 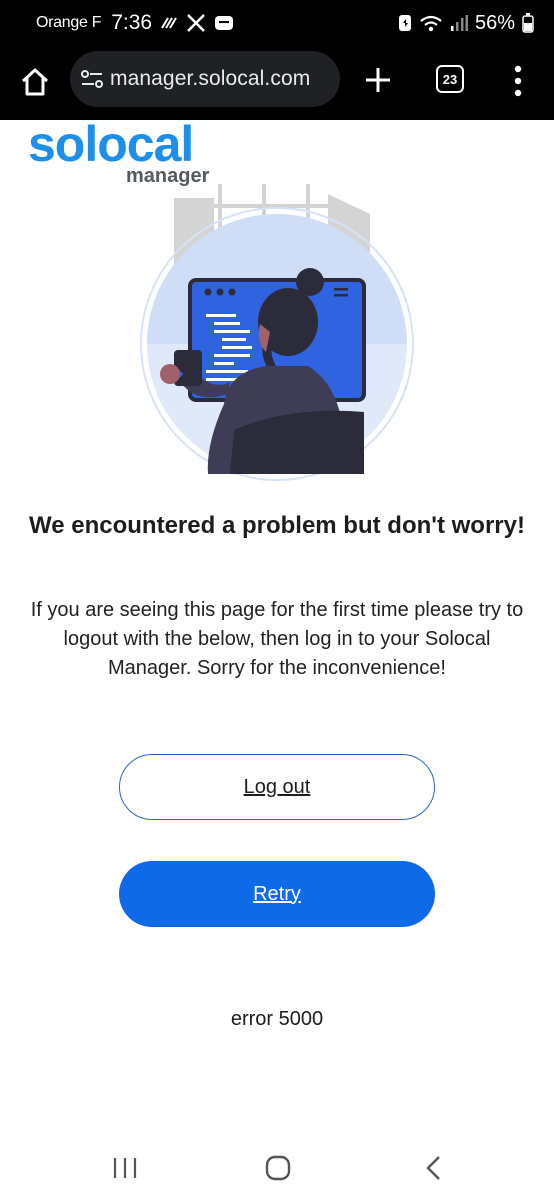 I want to click on retry-button: Retry, so click(x=277, y=894).